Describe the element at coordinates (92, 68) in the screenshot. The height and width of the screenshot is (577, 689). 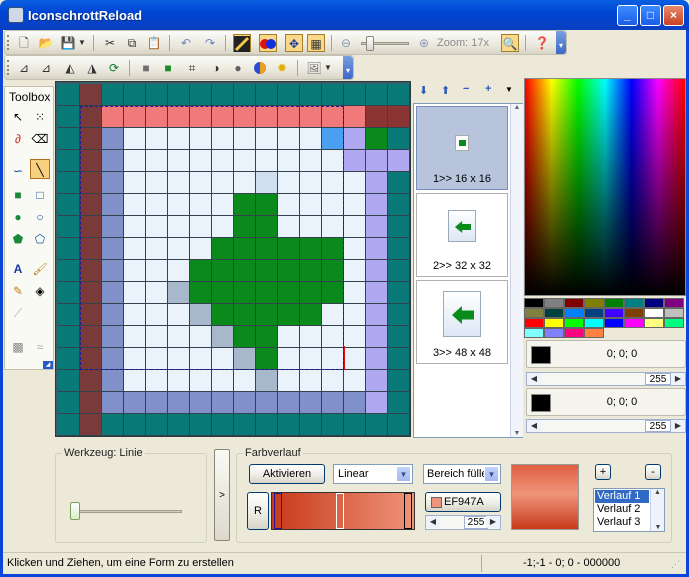
I see `mirror-v-icon: ◮` at that location.